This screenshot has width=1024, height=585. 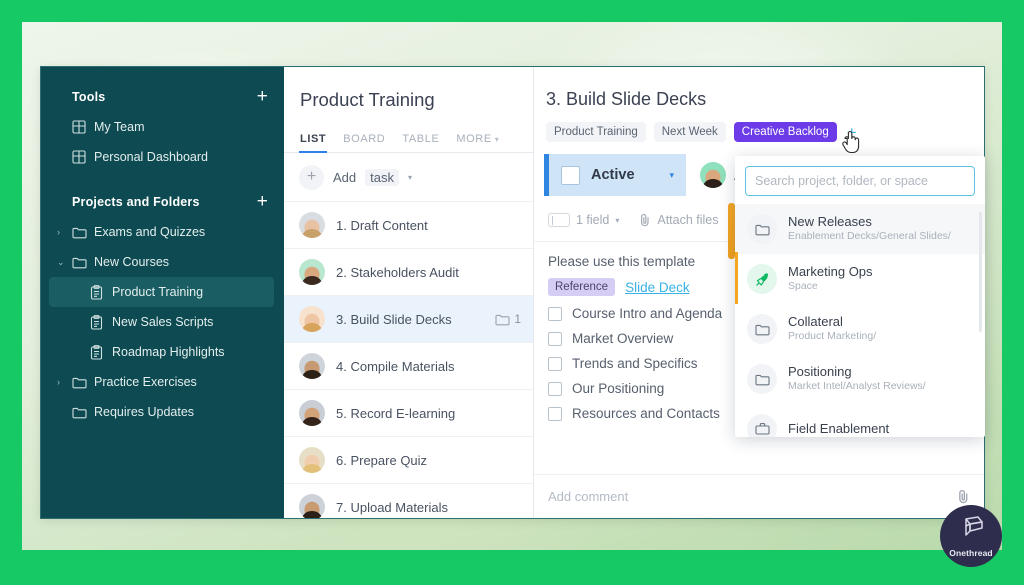 I want to click on result-title: Collateral, so click(x=815, y=322).